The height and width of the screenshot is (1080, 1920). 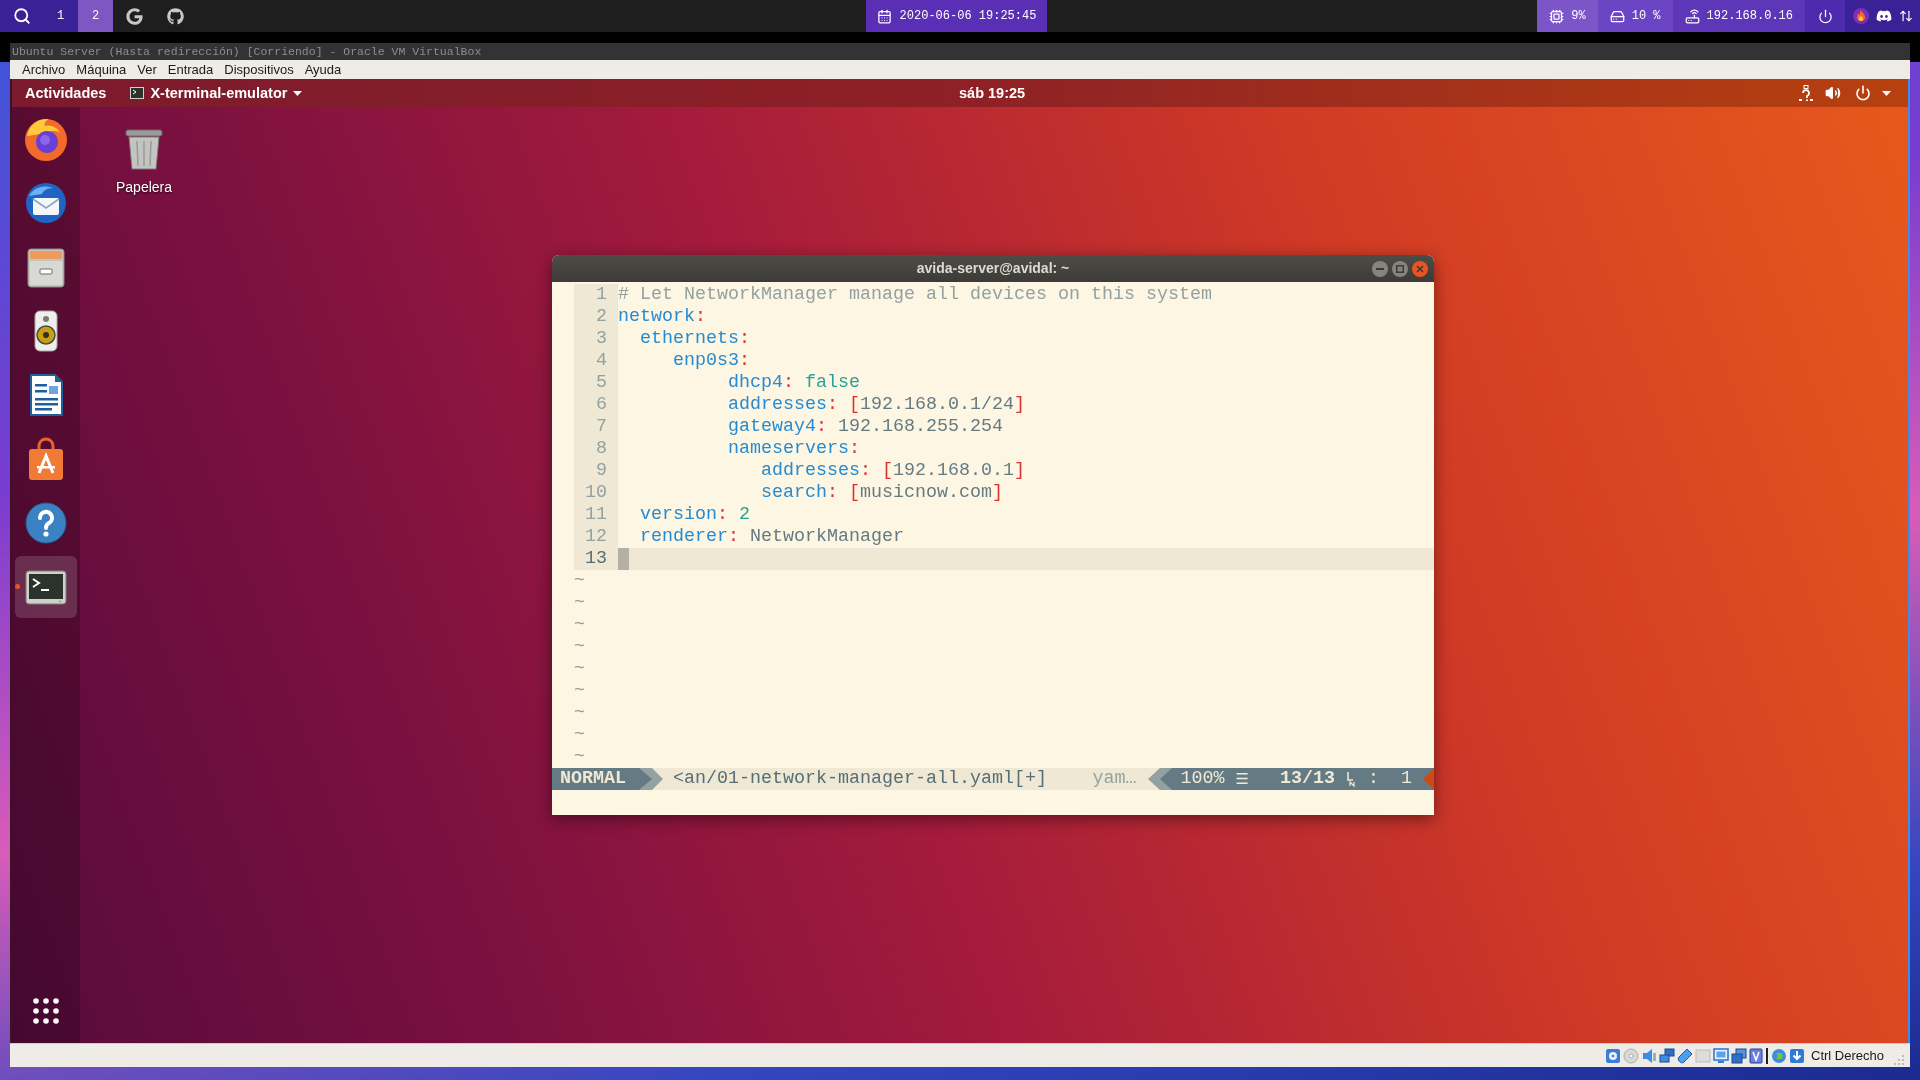 What do you see at coordinates (46, 1011) in the screenshot?
I see `apps-grid-icon` at bounding box center [46, 1011].